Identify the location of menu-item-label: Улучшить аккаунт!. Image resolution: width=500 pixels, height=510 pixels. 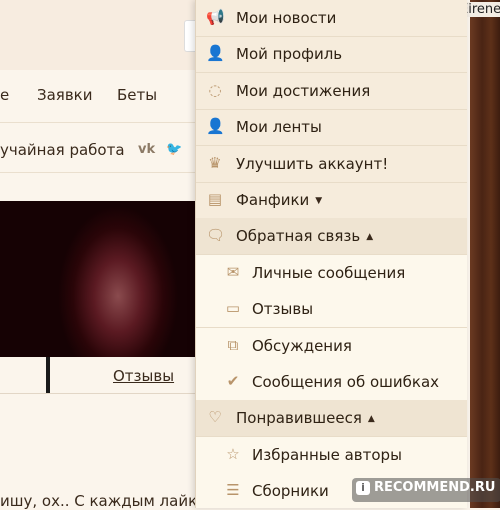
(312, 164).